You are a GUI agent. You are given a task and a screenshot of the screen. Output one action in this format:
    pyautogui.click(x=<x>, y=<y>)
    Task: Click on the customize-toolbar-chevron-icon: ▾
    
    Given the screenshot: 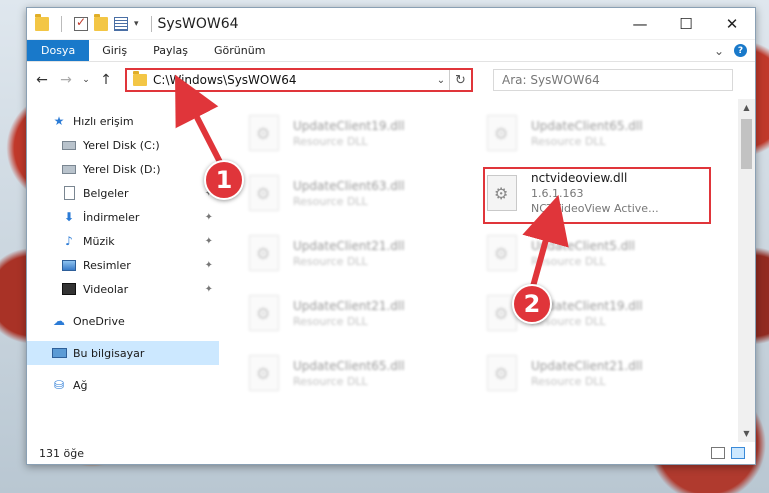 What is the action you would take?
    pyautogui.click(x=136, y=24)
    